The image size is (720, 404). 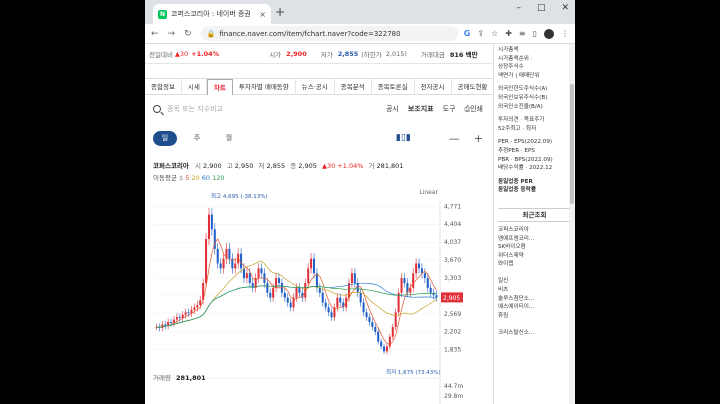 What do you see at coordinates (508, 33) in the screenshot?
I see `extension-icon: ✚` at bounding box center [508, 33].